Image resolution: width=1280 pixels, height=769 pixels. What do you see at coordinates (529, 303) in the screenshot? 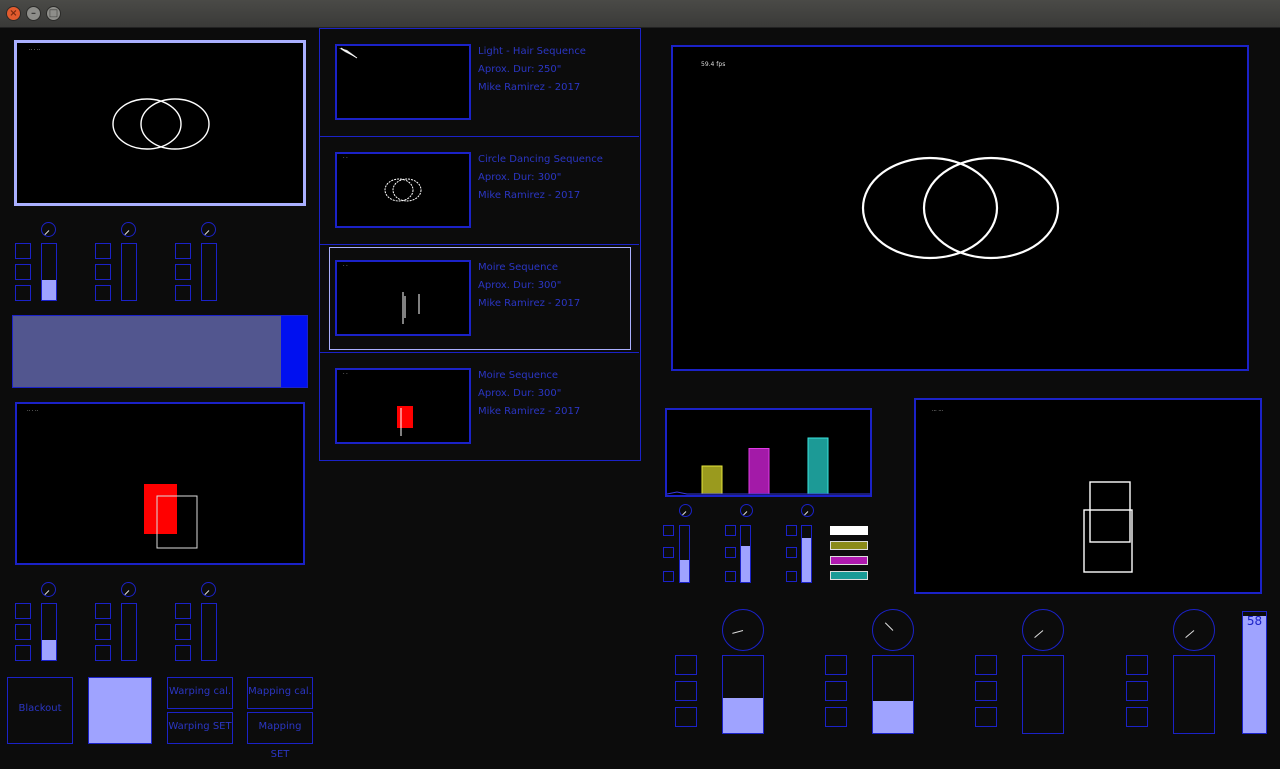
I see `sequence-author: Mike Ramirez - 2017` at bounding box center [529, 303].